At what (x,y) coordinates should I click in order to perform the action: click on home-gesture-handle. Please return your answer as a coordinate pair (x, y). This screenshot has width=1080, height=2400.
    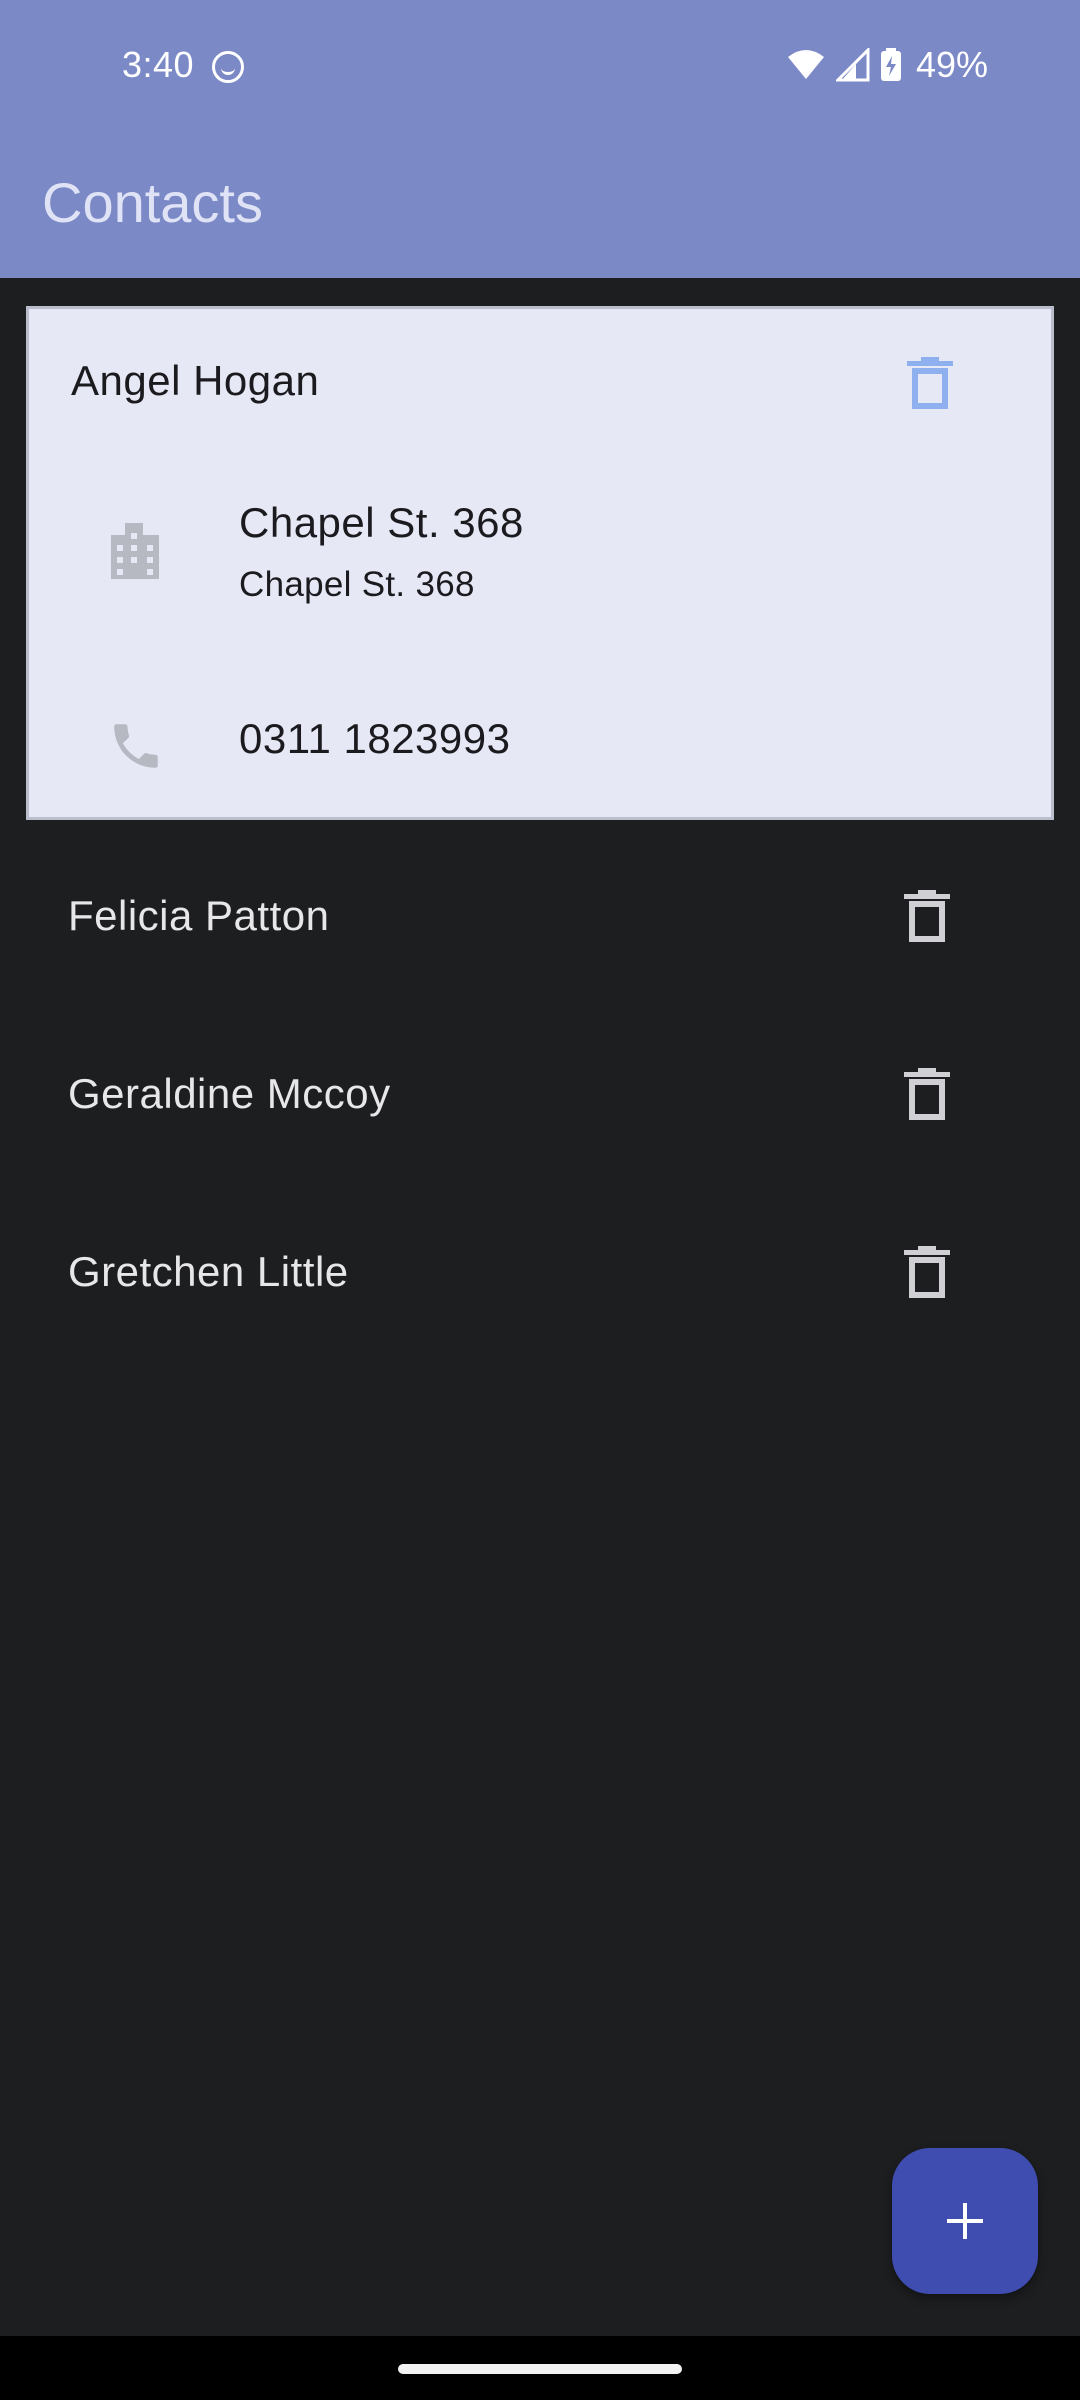
    Looking at the image, I should click on (540, 2369).